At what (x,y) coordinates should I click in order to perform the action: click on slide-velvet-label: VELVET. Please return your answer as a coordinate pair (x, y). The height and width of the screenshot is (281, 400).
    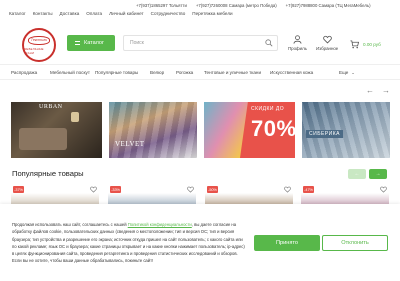
    Looking at the image, I should click on (130, 144).